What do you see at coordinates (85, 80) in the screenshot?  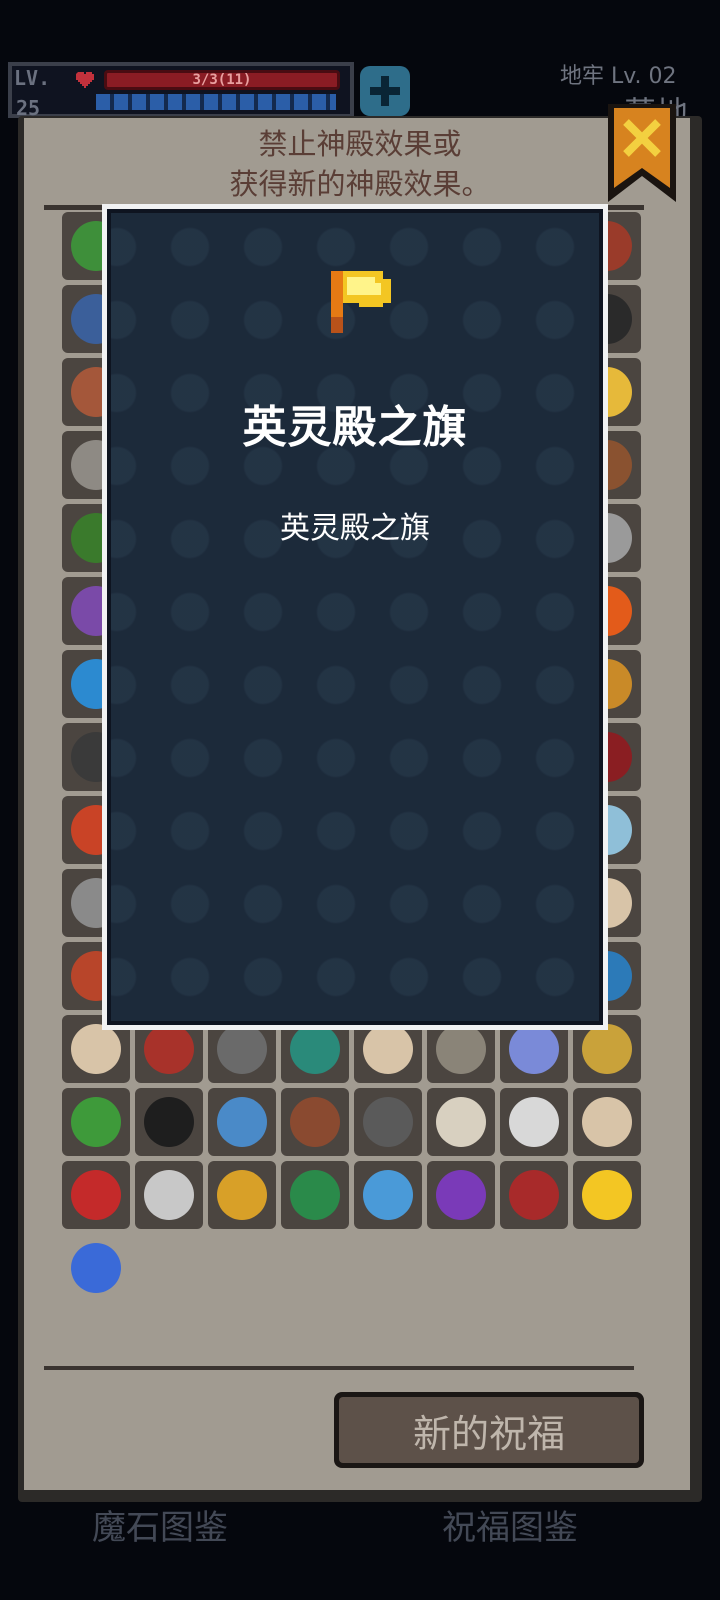 I see `heart-icon` at bounding box center [85, 80].